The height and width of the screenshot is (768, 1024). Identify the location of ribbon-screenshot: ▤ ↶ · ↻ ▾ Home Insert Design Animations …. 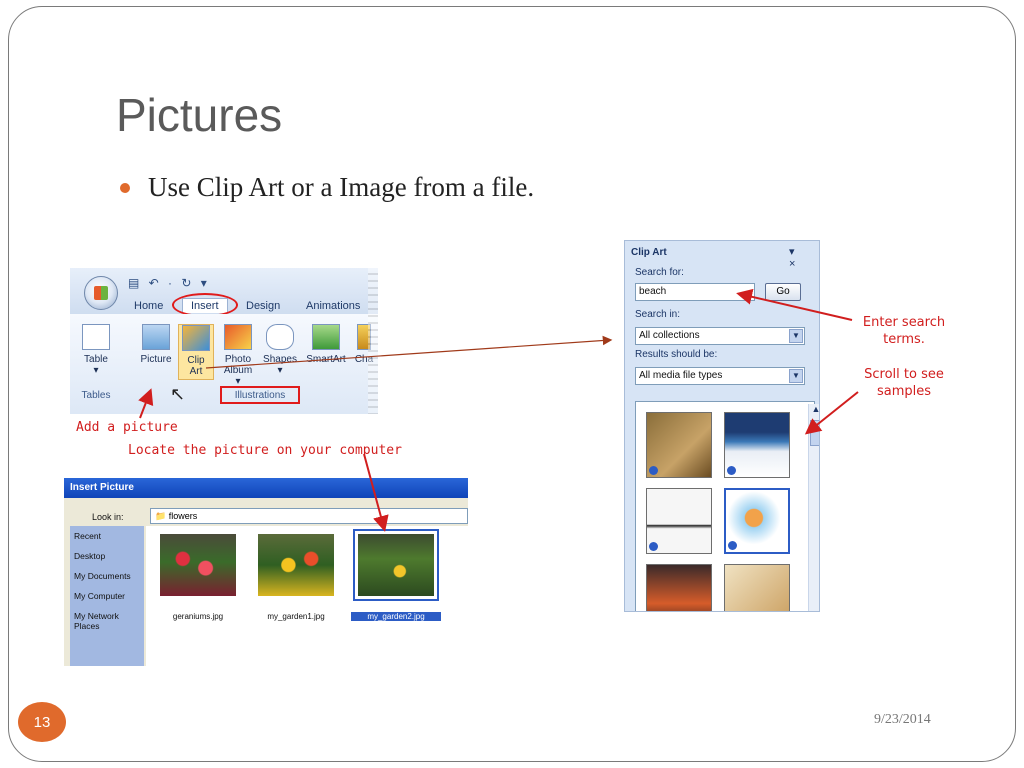
(224, 341).